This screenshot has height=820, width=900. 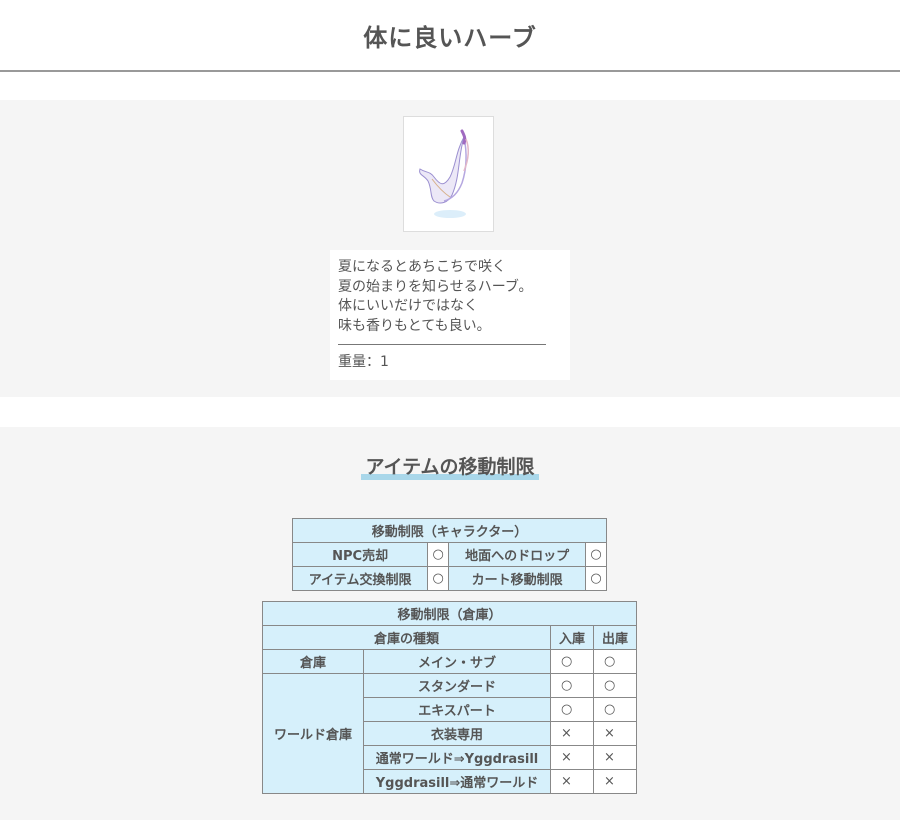 What do you see at coordinates (517, 578) in the screenshot?
I see `restriction-label: カート移動制限` at bounding box center [517, 578].